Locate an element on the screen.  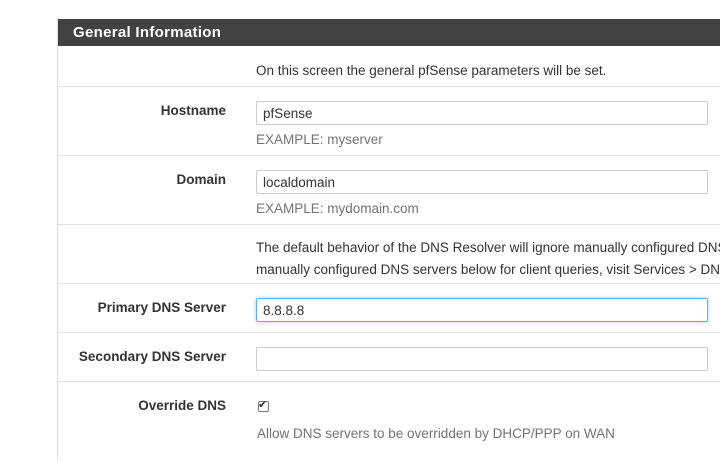
hostname-label: Hostname is located at coordinates (193, 110).